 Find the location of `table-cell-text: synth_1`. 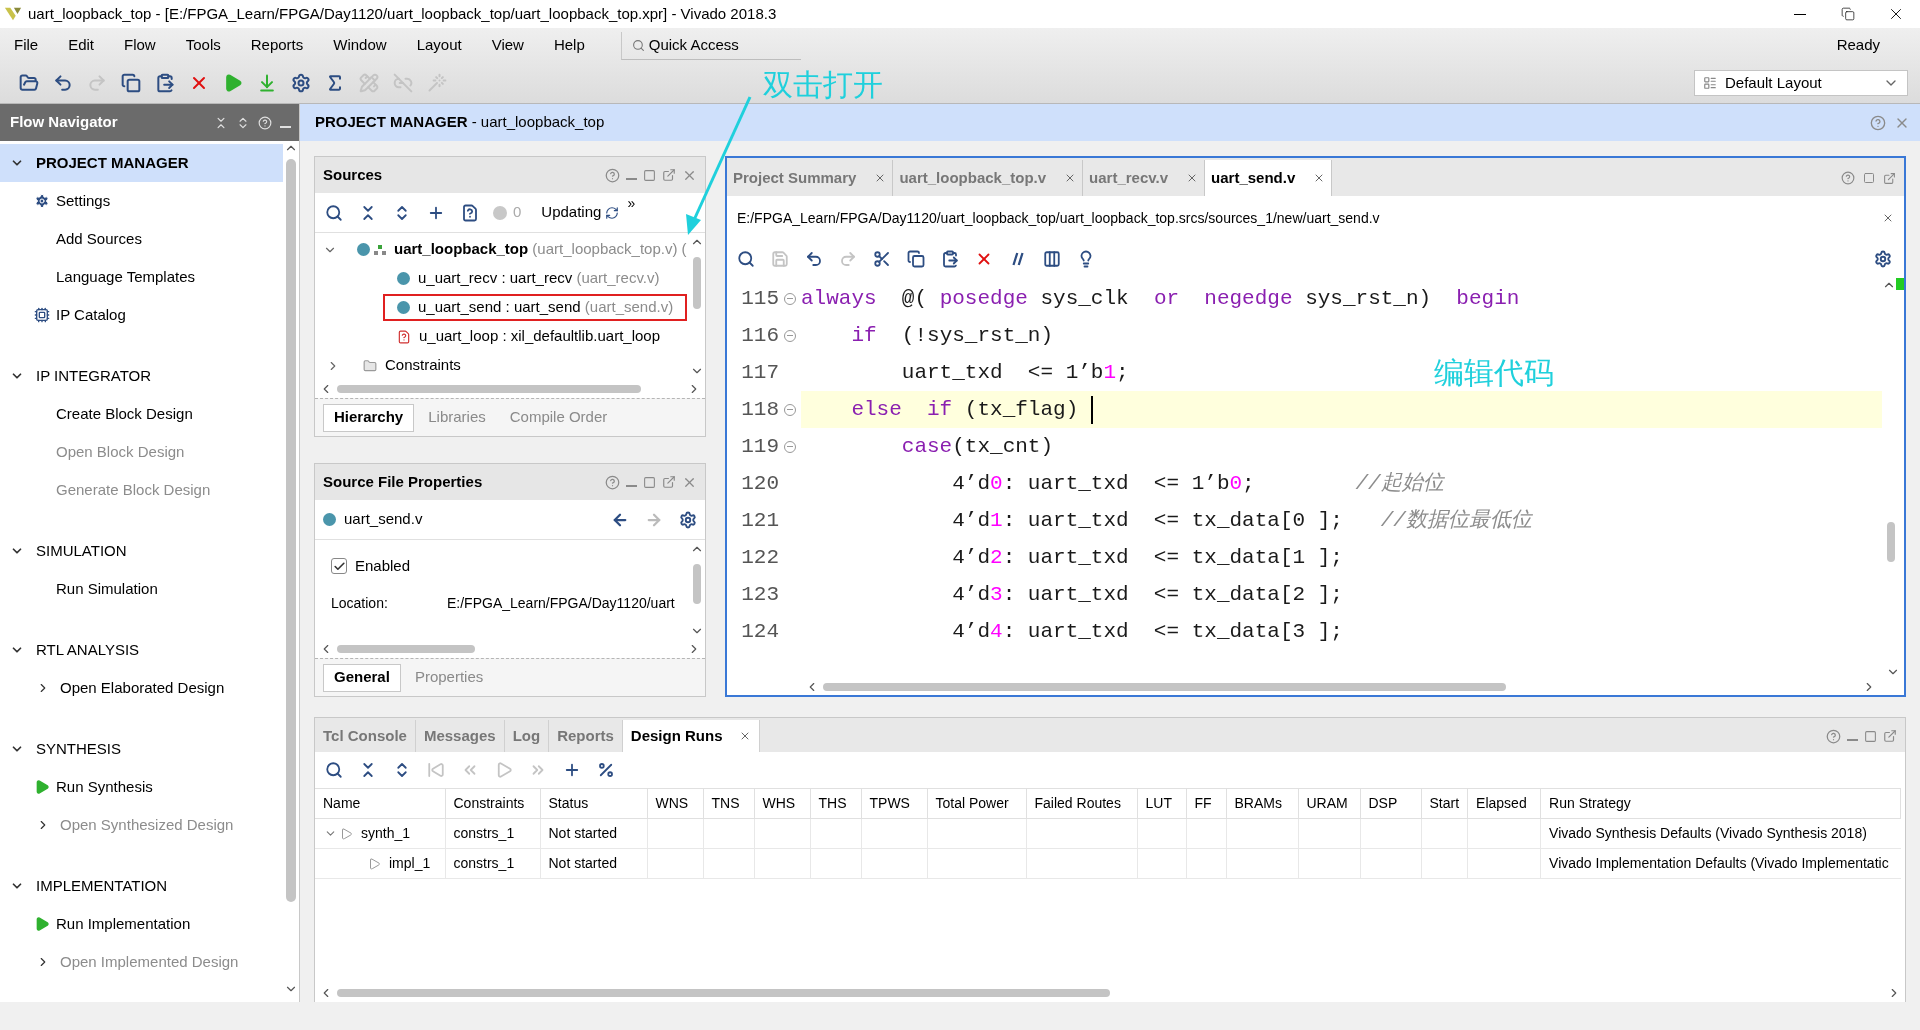

table-cell-text: synth_1 is located at coordinates (386, 833).